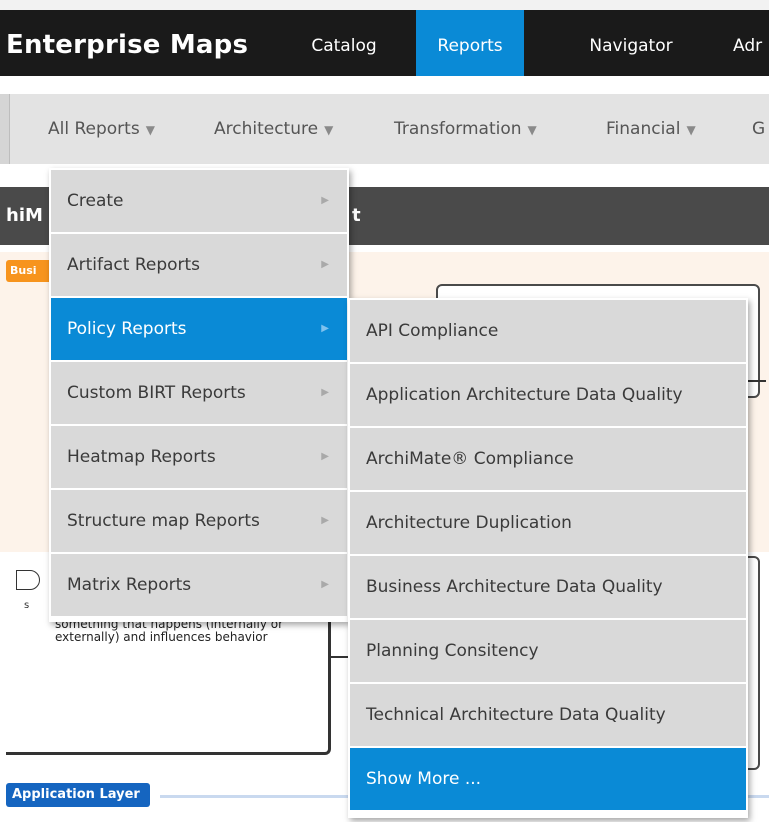 This screenshot has width=769, height=822. Describe the element at coordinates (134, 265) in the screenshot. I see `menu-item-label: Artifact Reports` at that location.